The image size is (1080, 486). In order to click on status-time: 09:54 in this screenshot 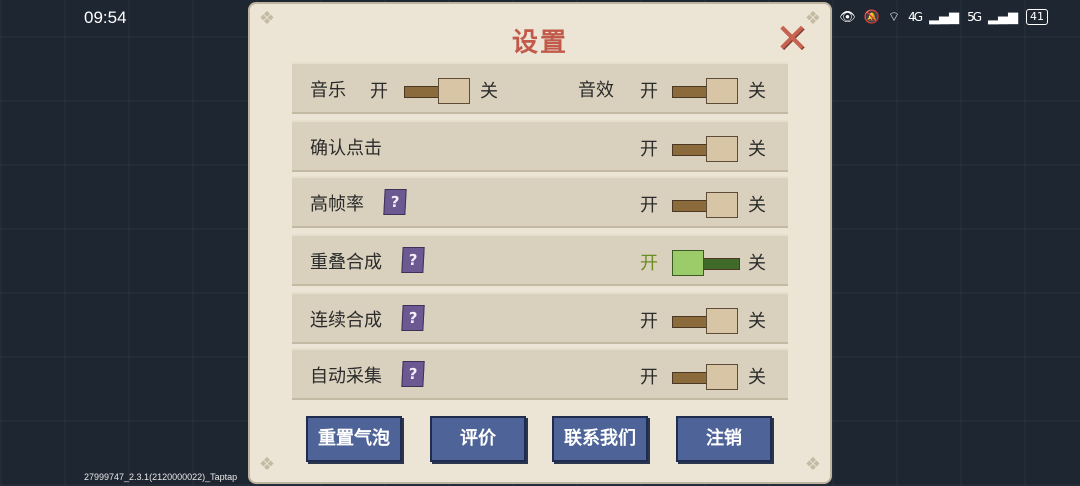, I will do `click(105, 17)`.